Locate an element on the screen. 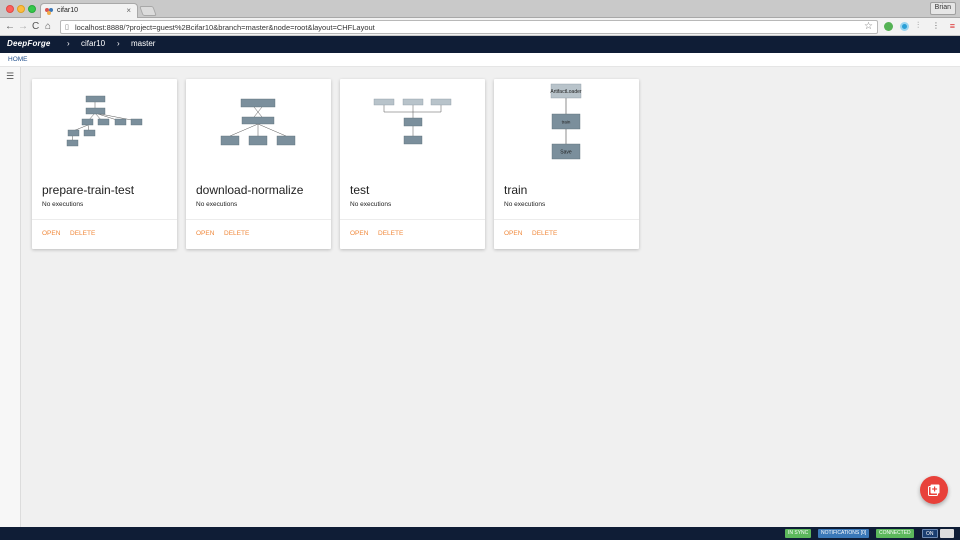 This screenshot has height=540, width=960. home-icon: ⌂ is located at coordinates (48, 27).